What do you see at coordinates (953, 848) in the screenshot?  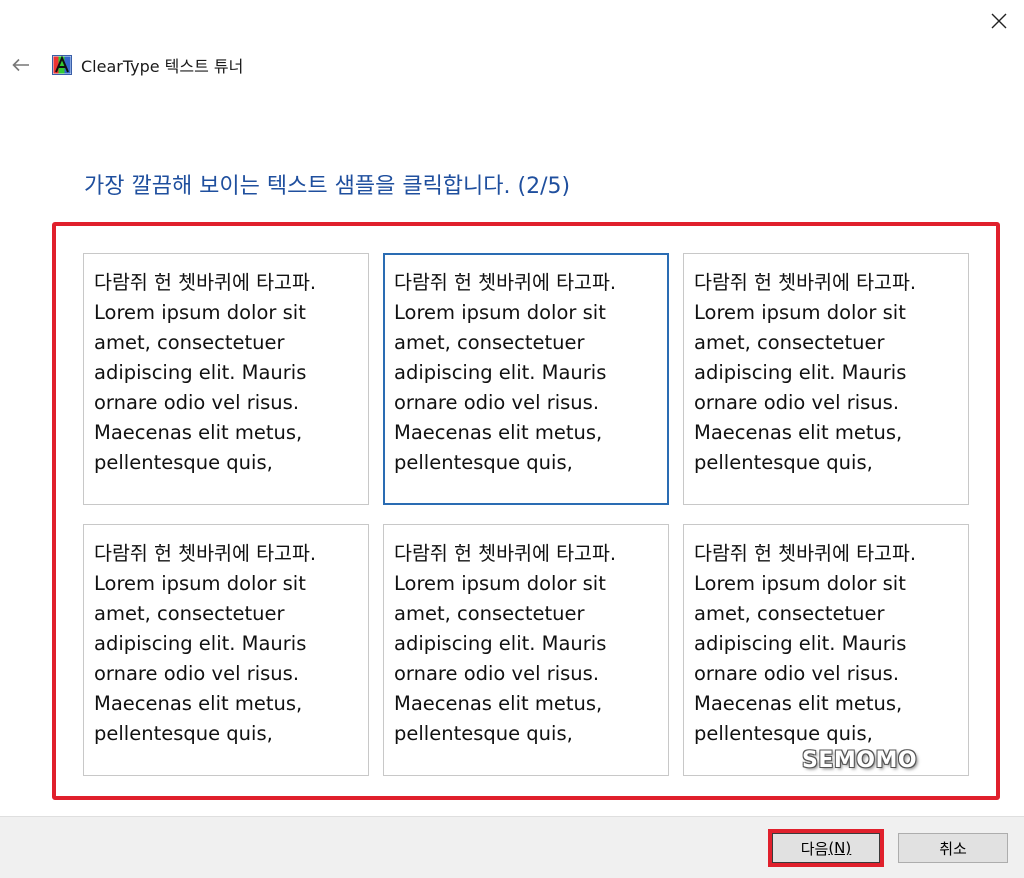 I see `cancel-button: 취소` at bounding box center [953, 848].